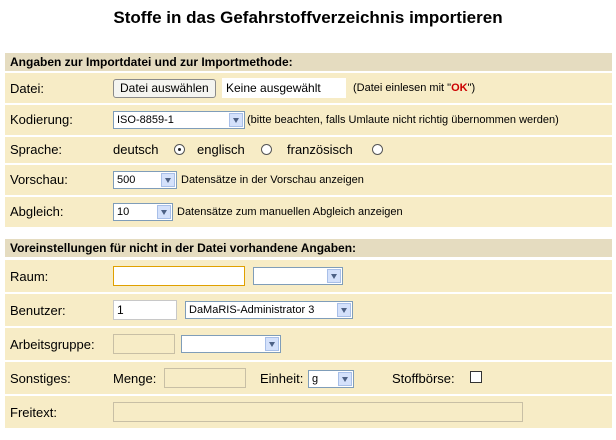  Describe the element at coordinates (164, 88) in the screenshot. I see `choose-file-button: Datei auswählen` at that location.